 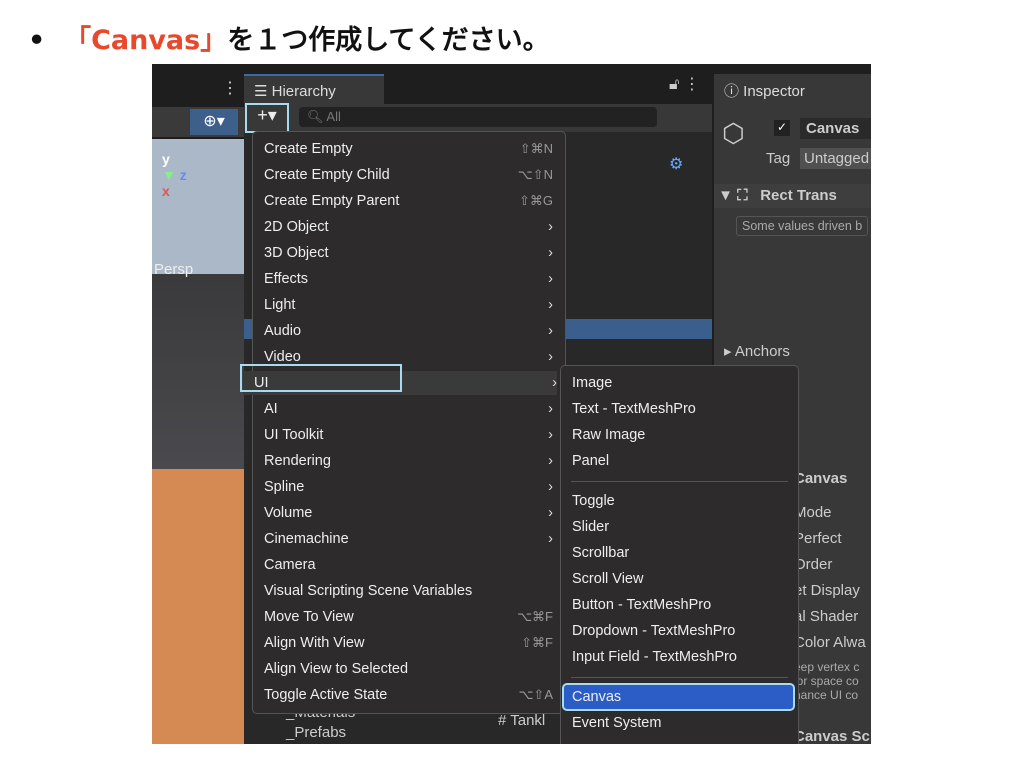 I want to click on menu-item-label: Rendering, so click(x=297, y=461).